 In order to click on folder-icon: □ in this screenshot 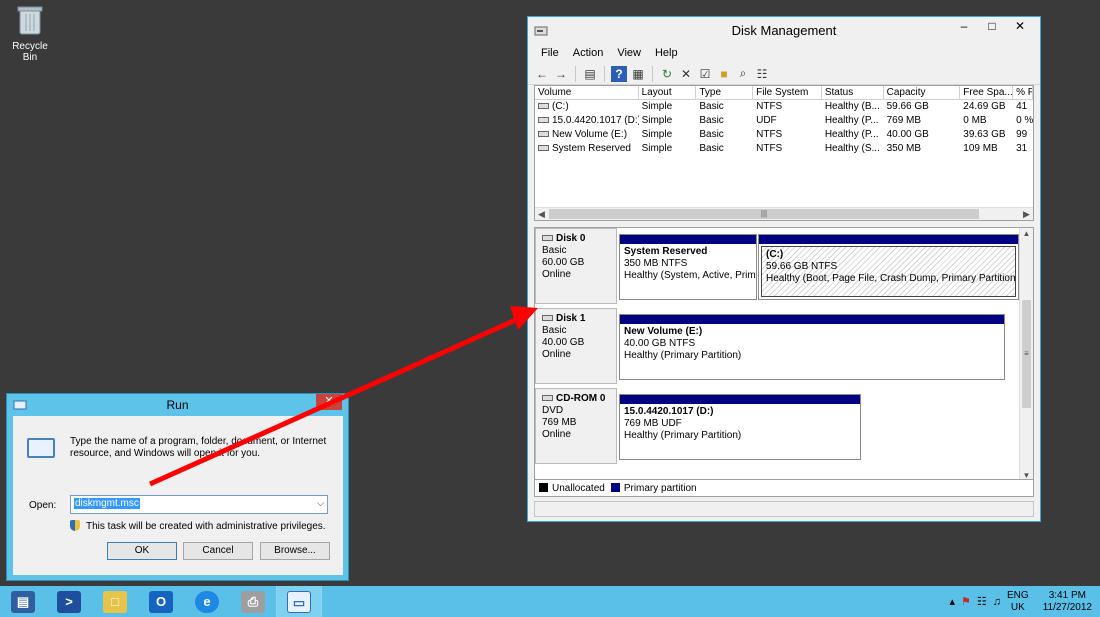, I will do `click(115, 601)`.